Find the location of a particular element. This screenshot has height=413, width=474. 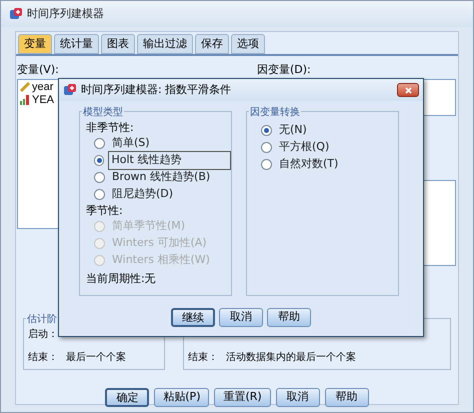

tab: 统计量 is located at coordinates (76, 44).